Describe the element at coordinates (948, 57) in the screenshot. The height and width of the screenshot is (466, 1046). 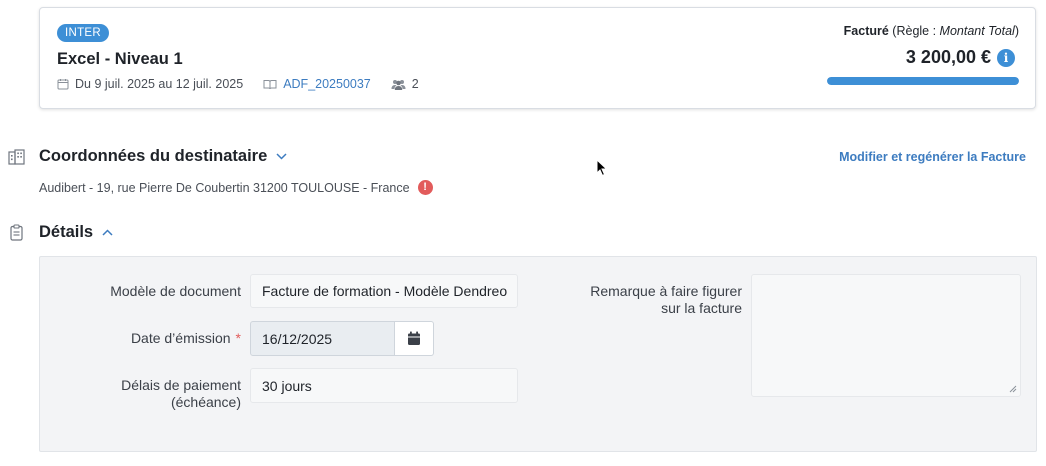
I see `invoice-amount-value: 3 200,00 €` at that location.